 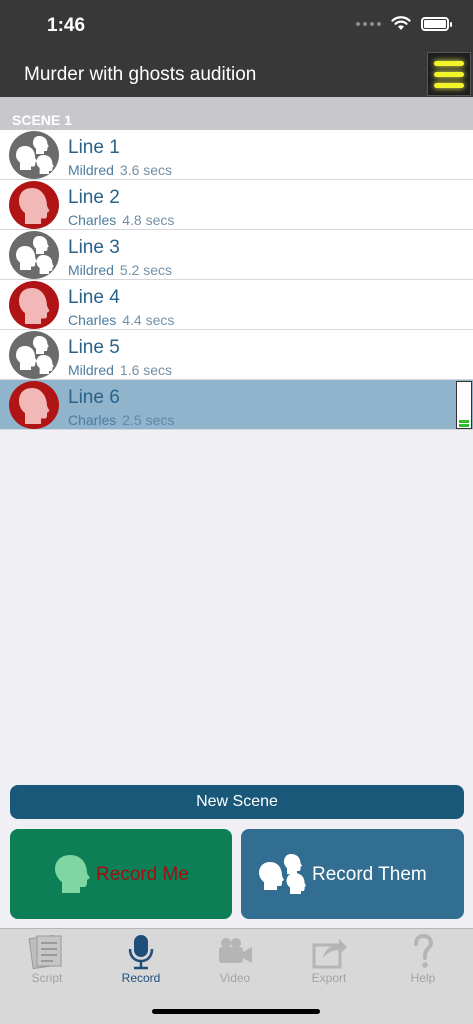 What do you see at coordinates (449, 74) in the screenshot?
I see `menu-button` at bounding box center [449, 74].